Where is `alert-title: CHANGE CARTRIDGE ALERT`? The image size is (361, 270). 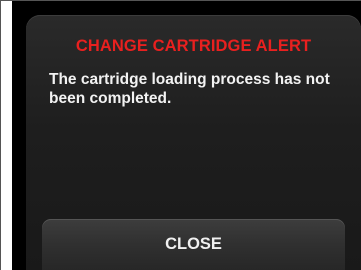
alert-title: CHANGE CARTRIDGE ALERT is located at coordinates (193, 46).